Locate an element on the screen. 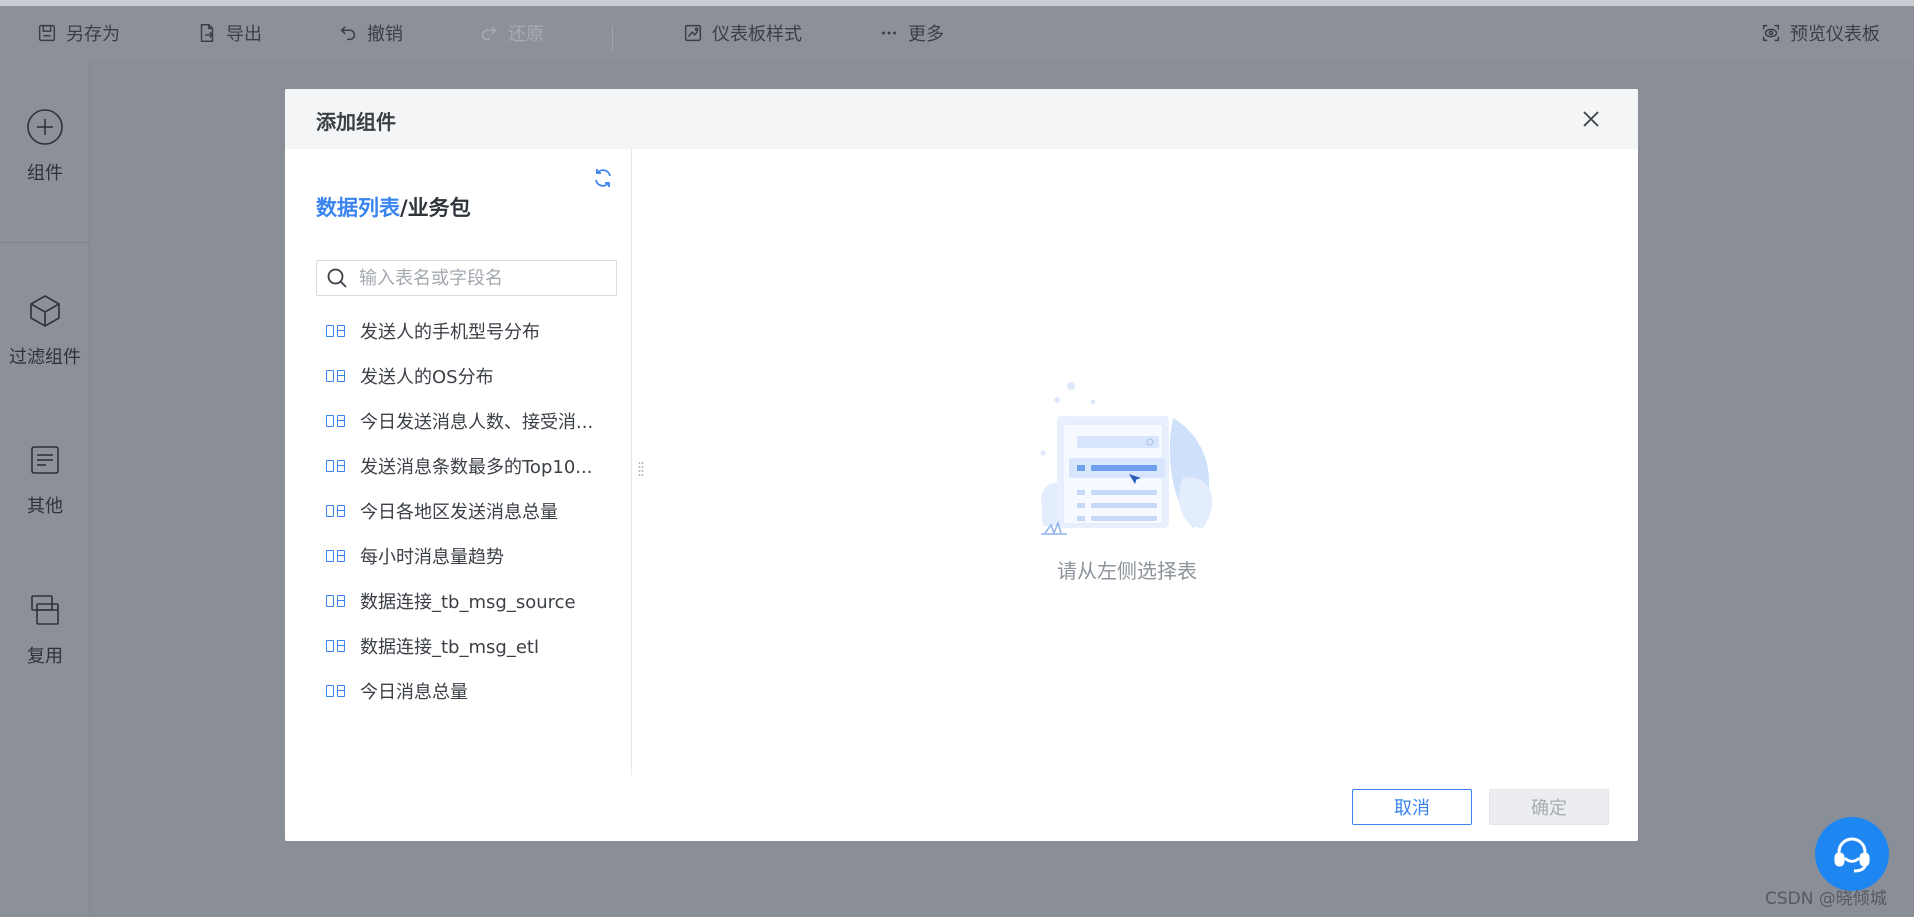  table-name: 数据连接_tb_msg_source is located at coordinates (468, 602).